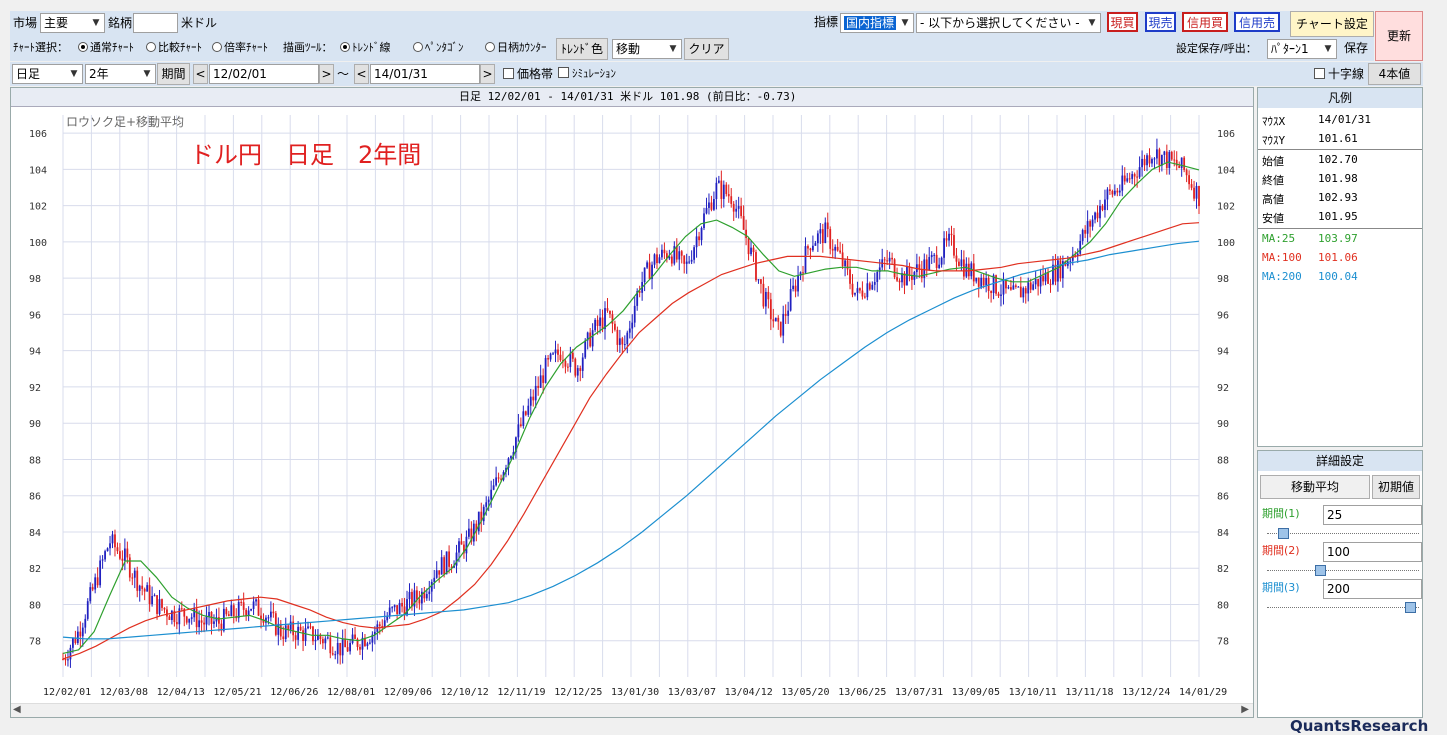 The height and width of the screenshot is (735, 1447). What do you see at coordinates (1396, 487) in the screenshot?
I see `tab-initial-values: 初期値` at bounding box center [1396, 487].